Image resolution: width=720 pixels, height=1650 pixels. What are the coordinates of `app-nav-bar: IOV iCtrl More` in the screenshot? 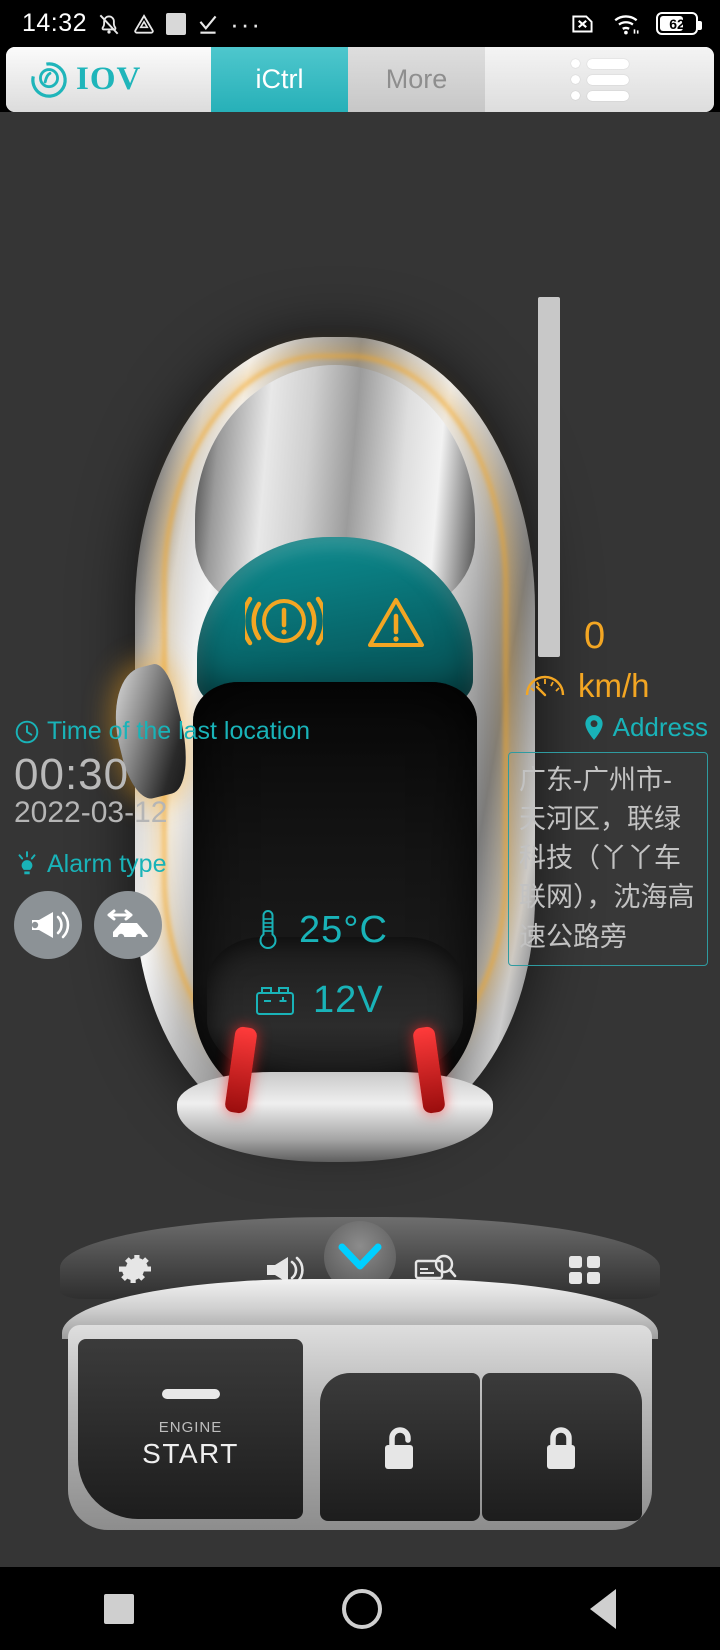 It's located at (360, 79).